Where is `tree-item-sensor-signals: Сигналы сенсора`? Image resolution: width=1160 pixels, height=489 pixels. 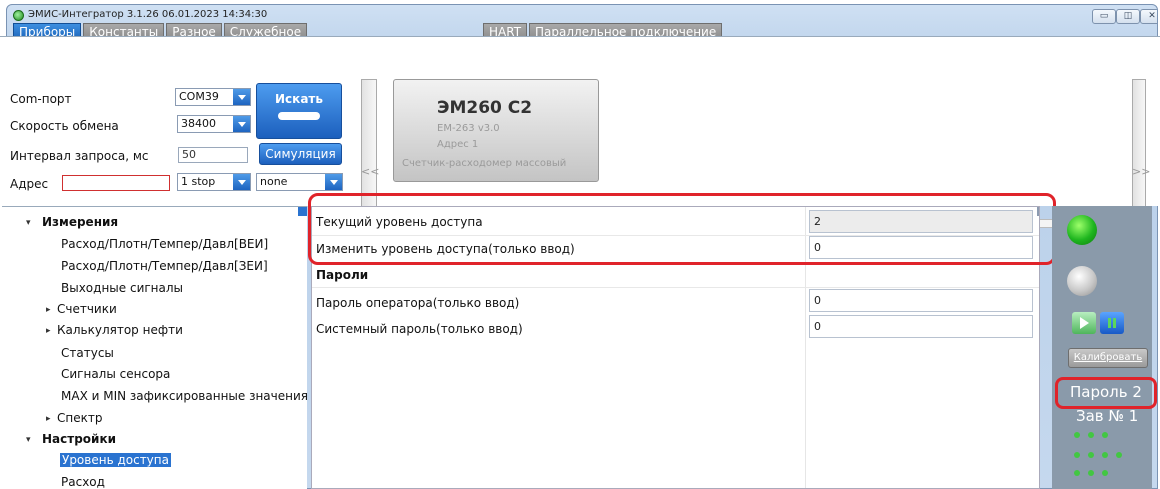
tree-item-sensor-signals: Сигналы сенсора is located at coordinates (115, 374).